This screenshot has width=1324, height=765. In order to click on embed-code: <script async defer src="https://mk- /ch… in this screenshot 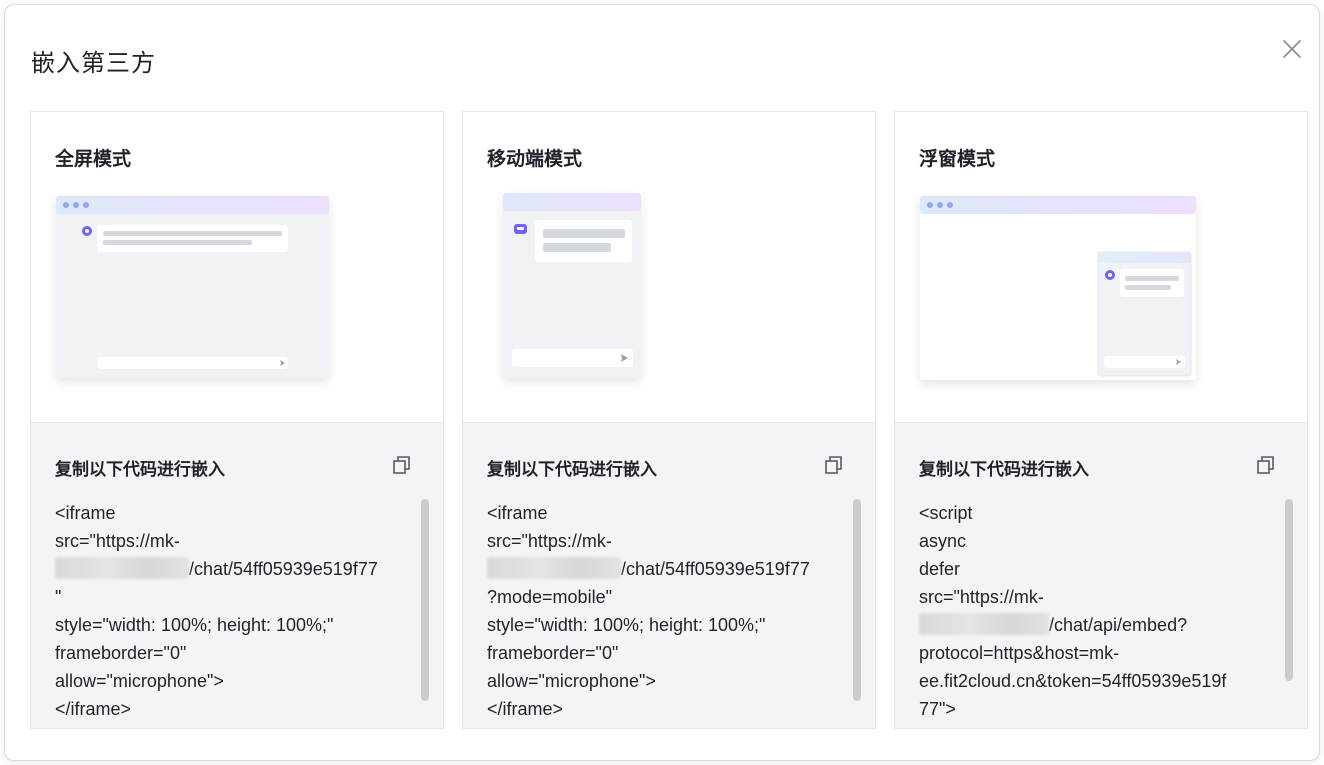, I will do `click(1100, 611)`.